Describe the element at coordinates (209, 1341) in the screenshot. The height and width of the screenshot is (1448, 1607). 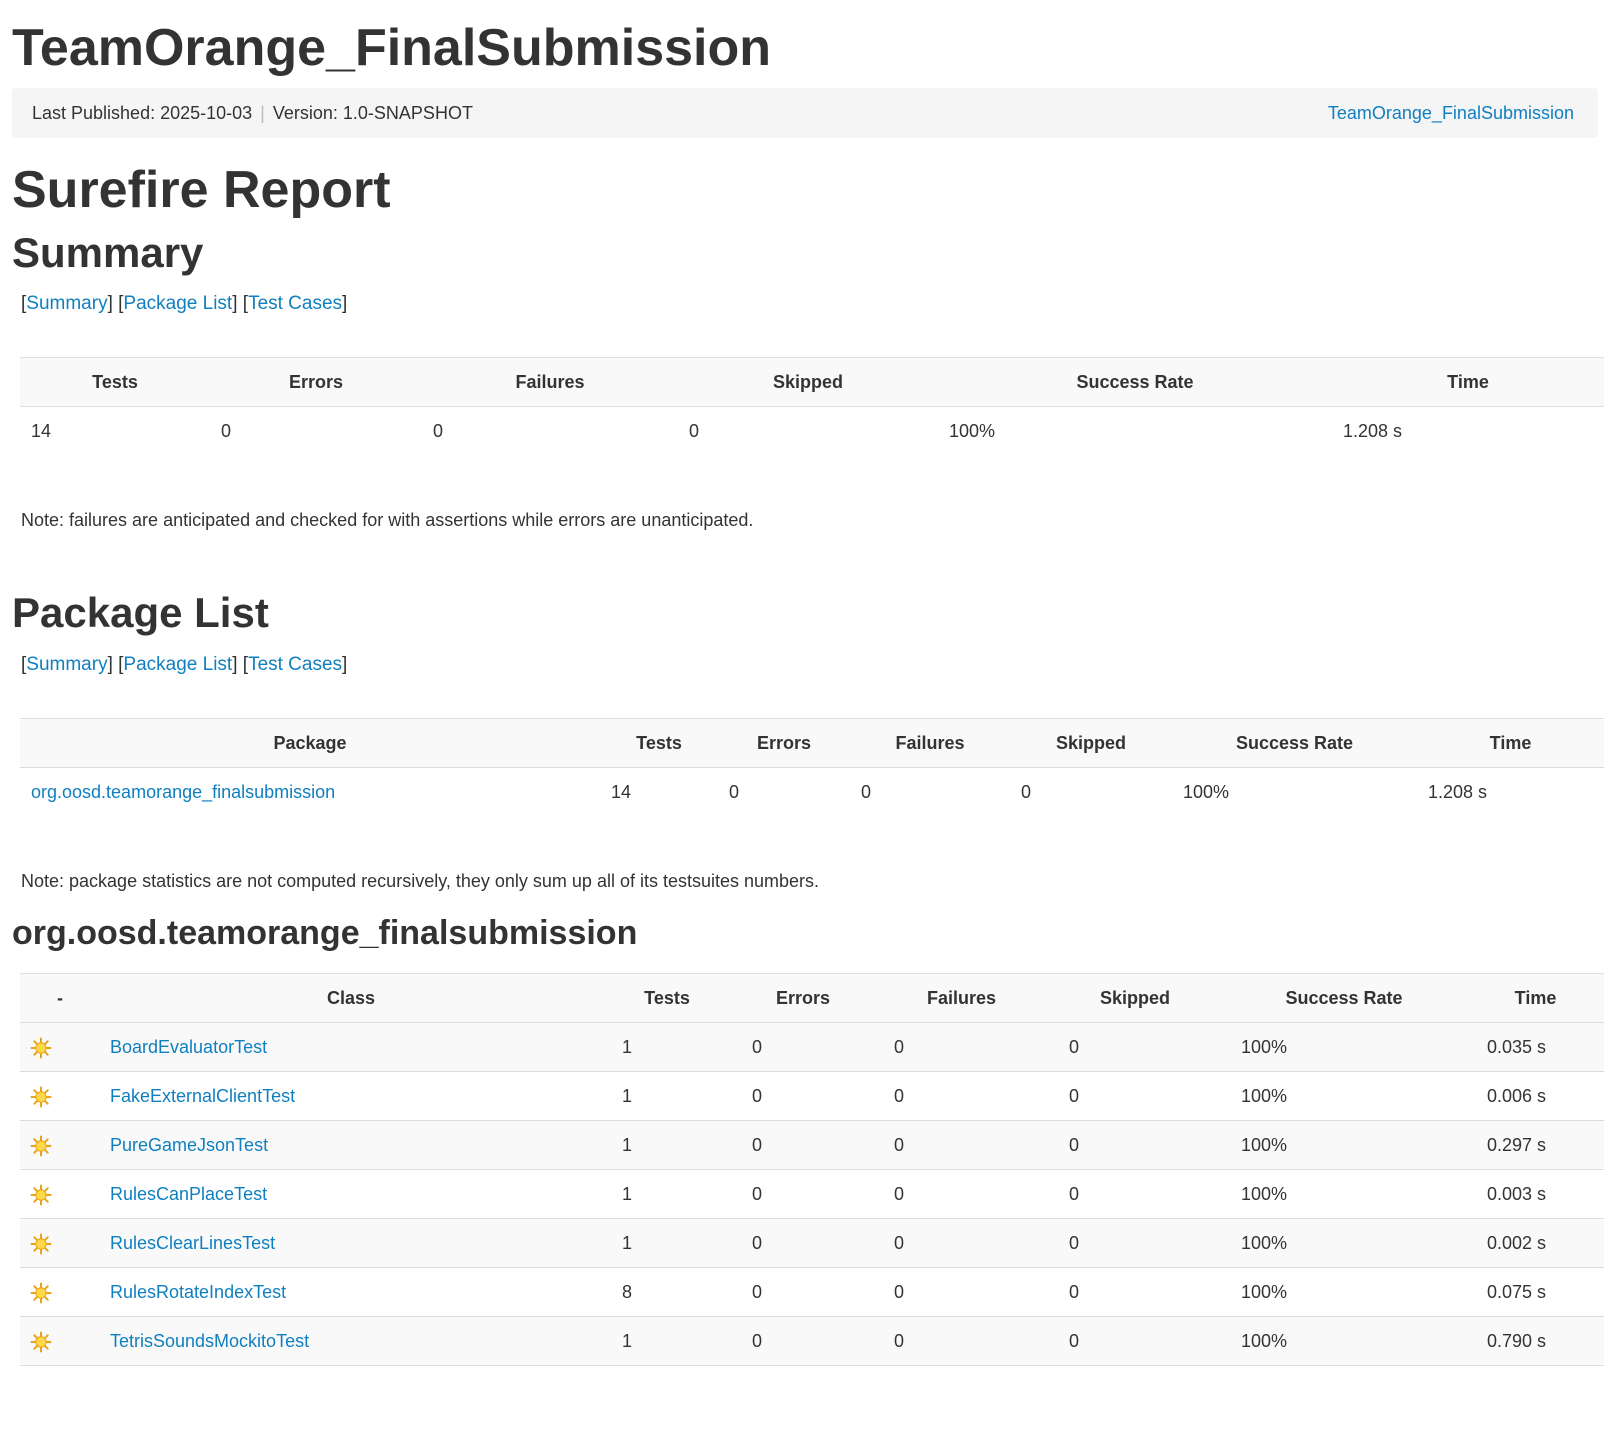
I see `class-link: TetrisSoundsMockitoTest` at that location.